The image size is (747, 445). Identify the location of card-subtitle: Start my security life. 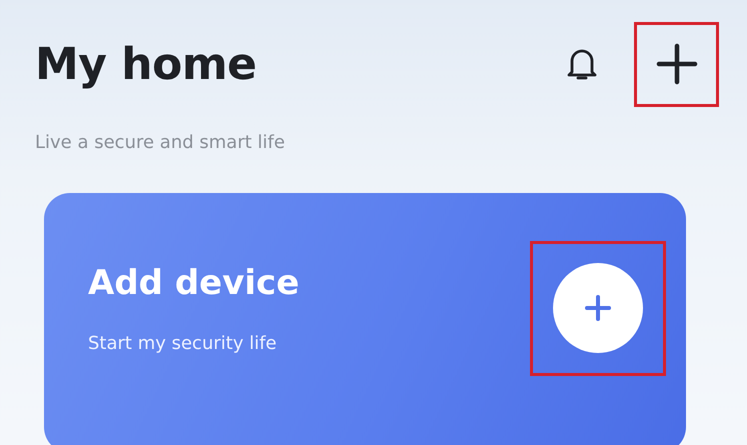
(183, 343).